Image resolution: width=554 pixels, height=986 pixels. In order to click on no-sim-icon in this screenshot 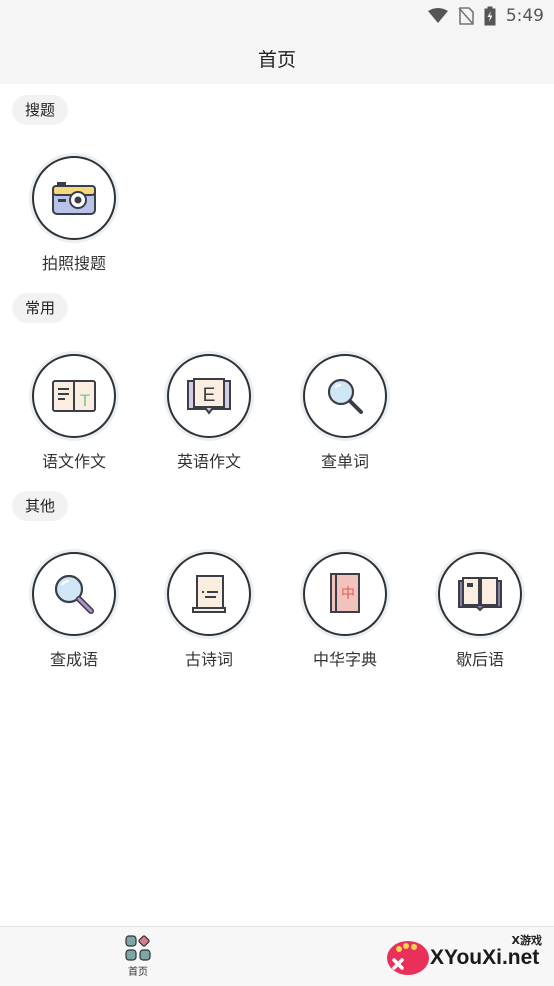, I will do `click(466, 16)`.